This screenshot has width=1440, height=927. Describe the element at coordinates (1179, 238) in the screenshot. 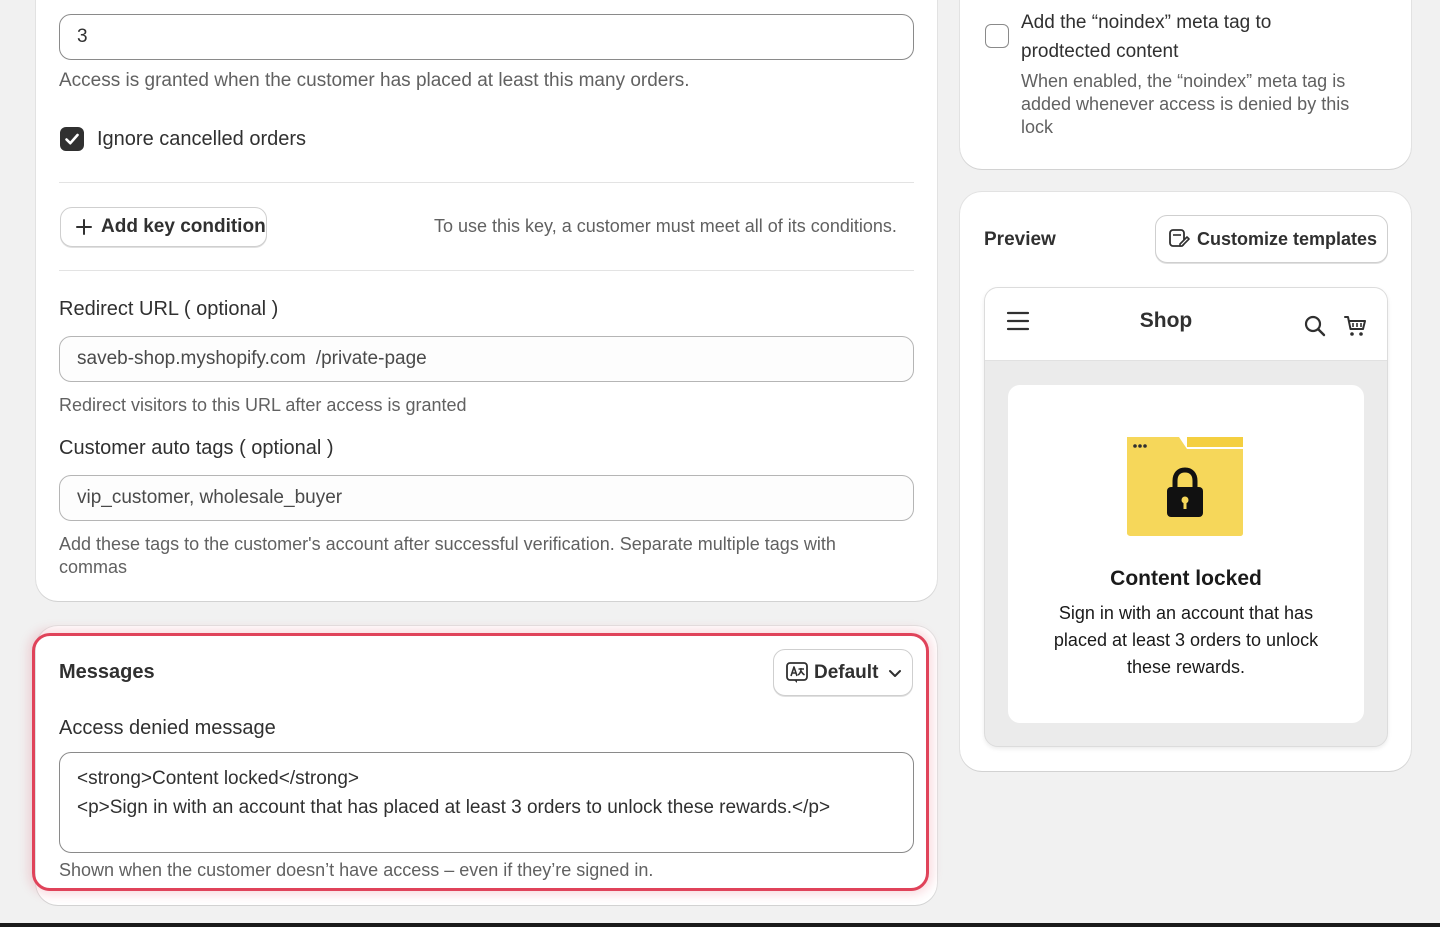

I see `edit-template-icon` at that location.